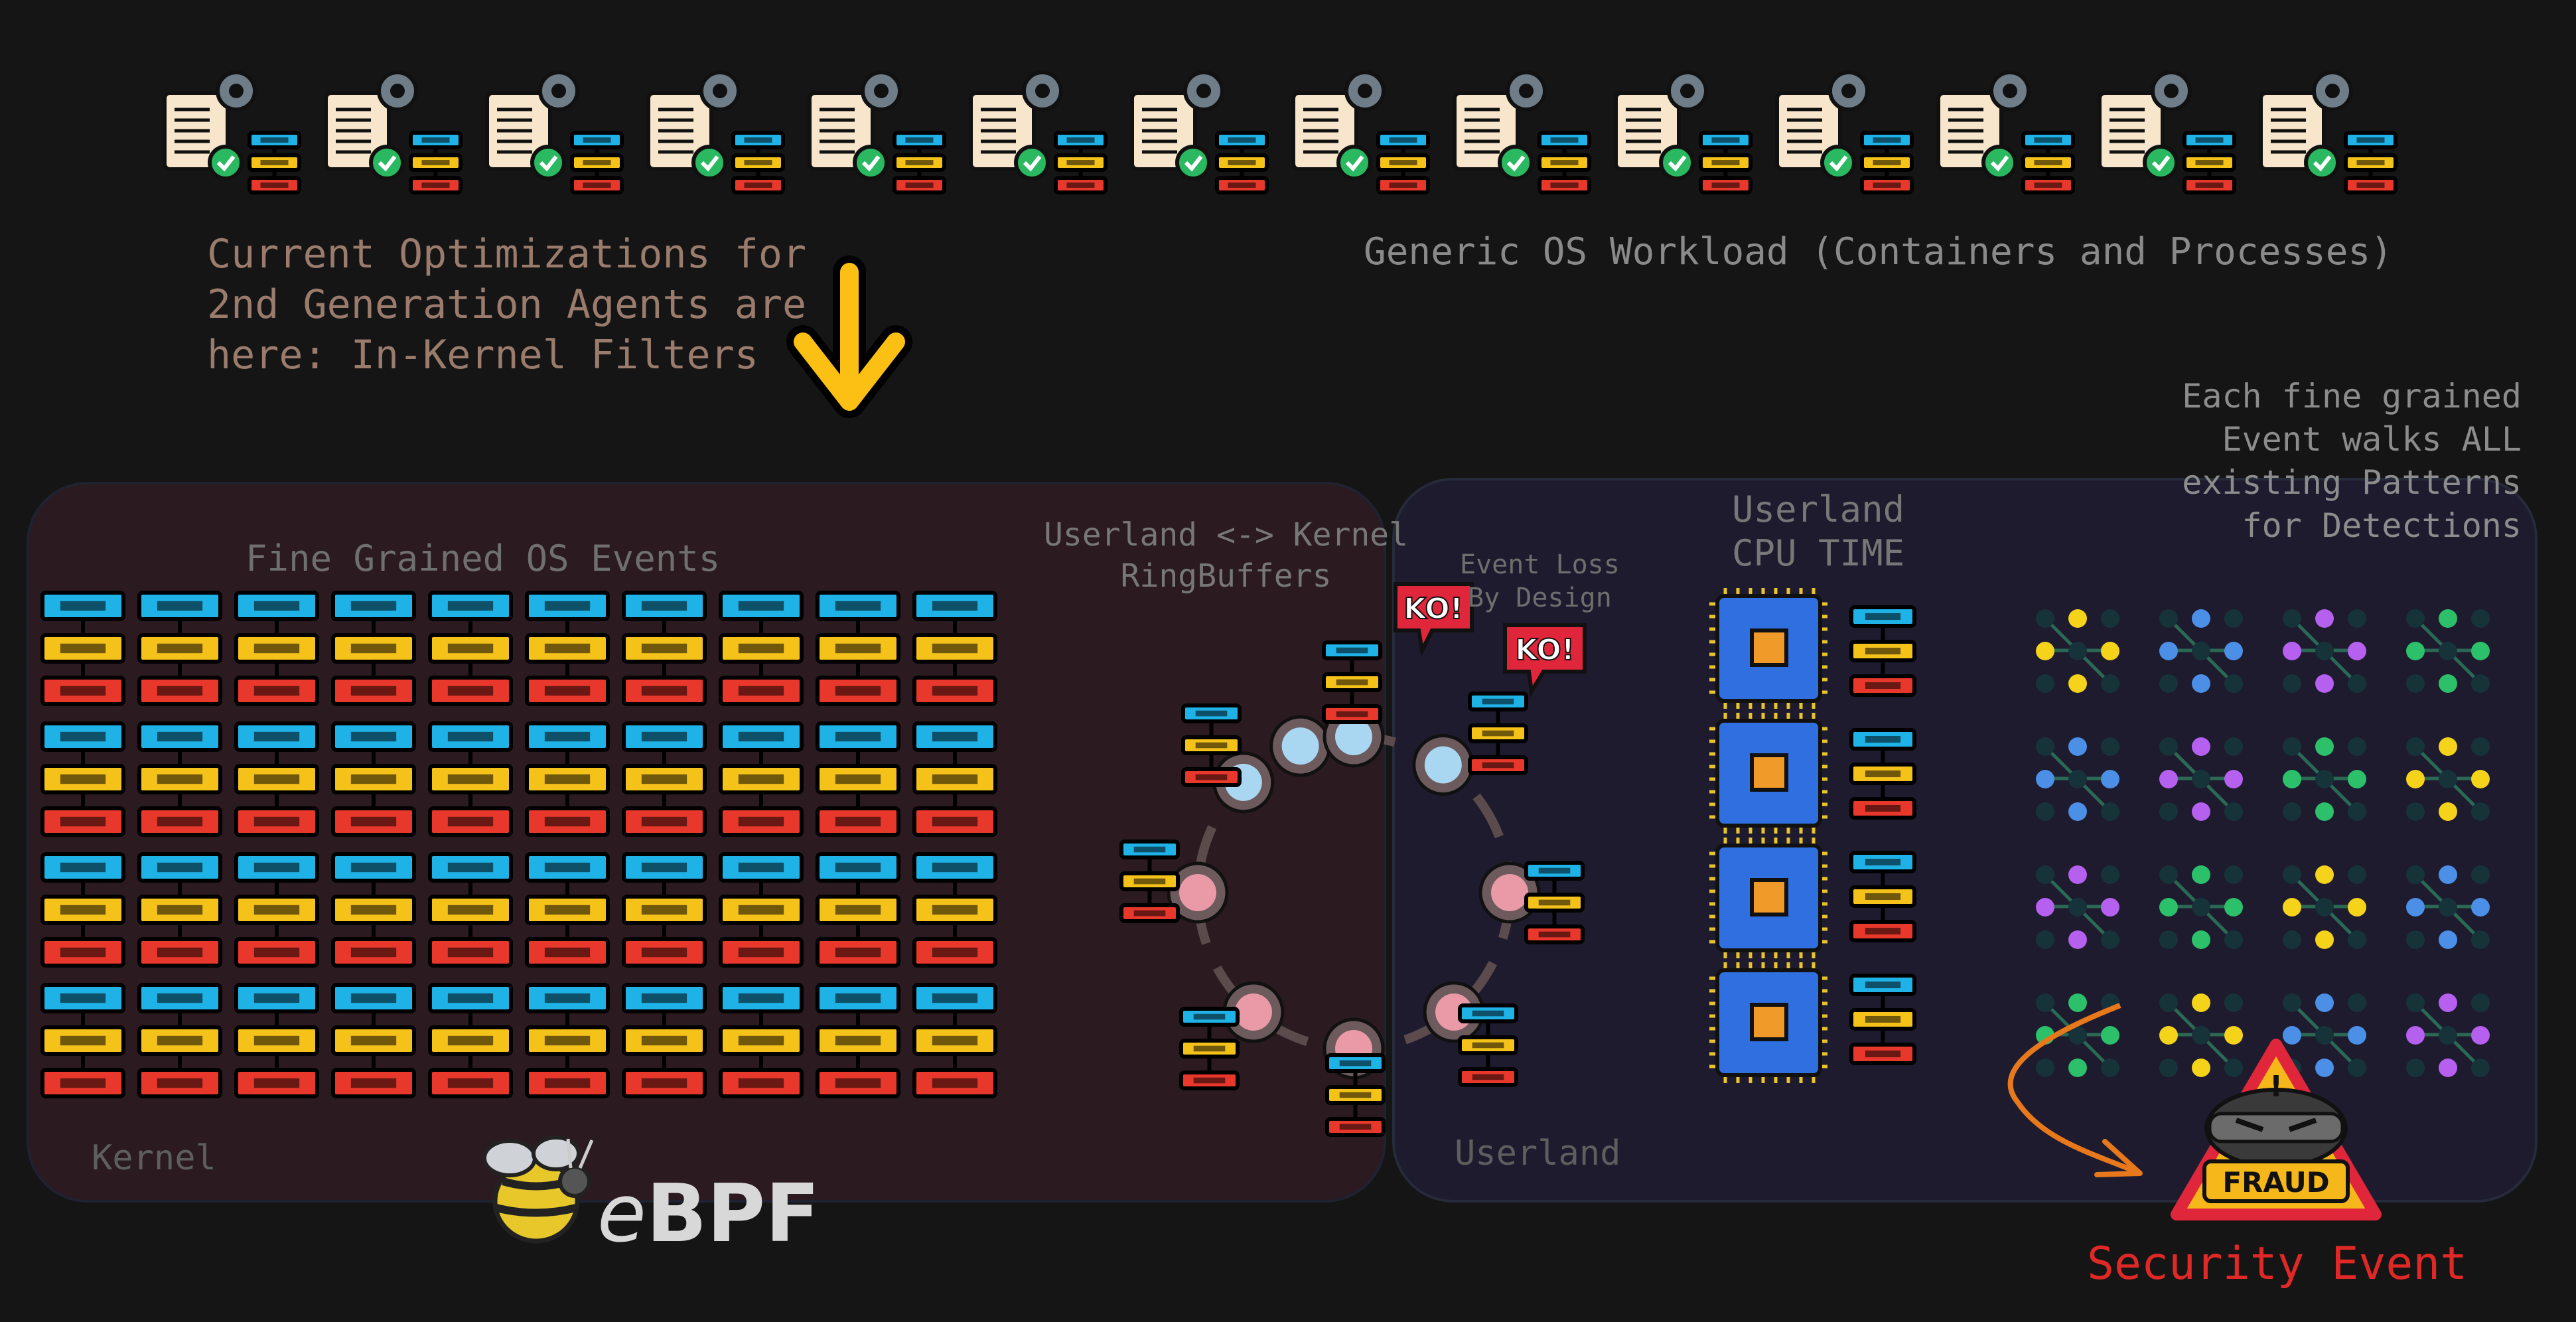  Describe the element at coordinates (1227, 555) in the screenshot. I see `ringbuffers-label: Userland <-> Kernel RingBuffers` at that location.